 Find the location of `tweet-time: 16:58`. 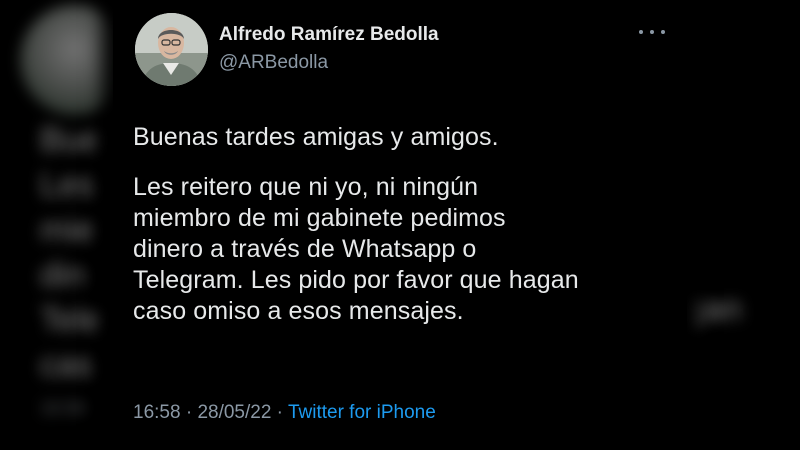

tweet-time: 16:58 is located at coordinates (157, 412).